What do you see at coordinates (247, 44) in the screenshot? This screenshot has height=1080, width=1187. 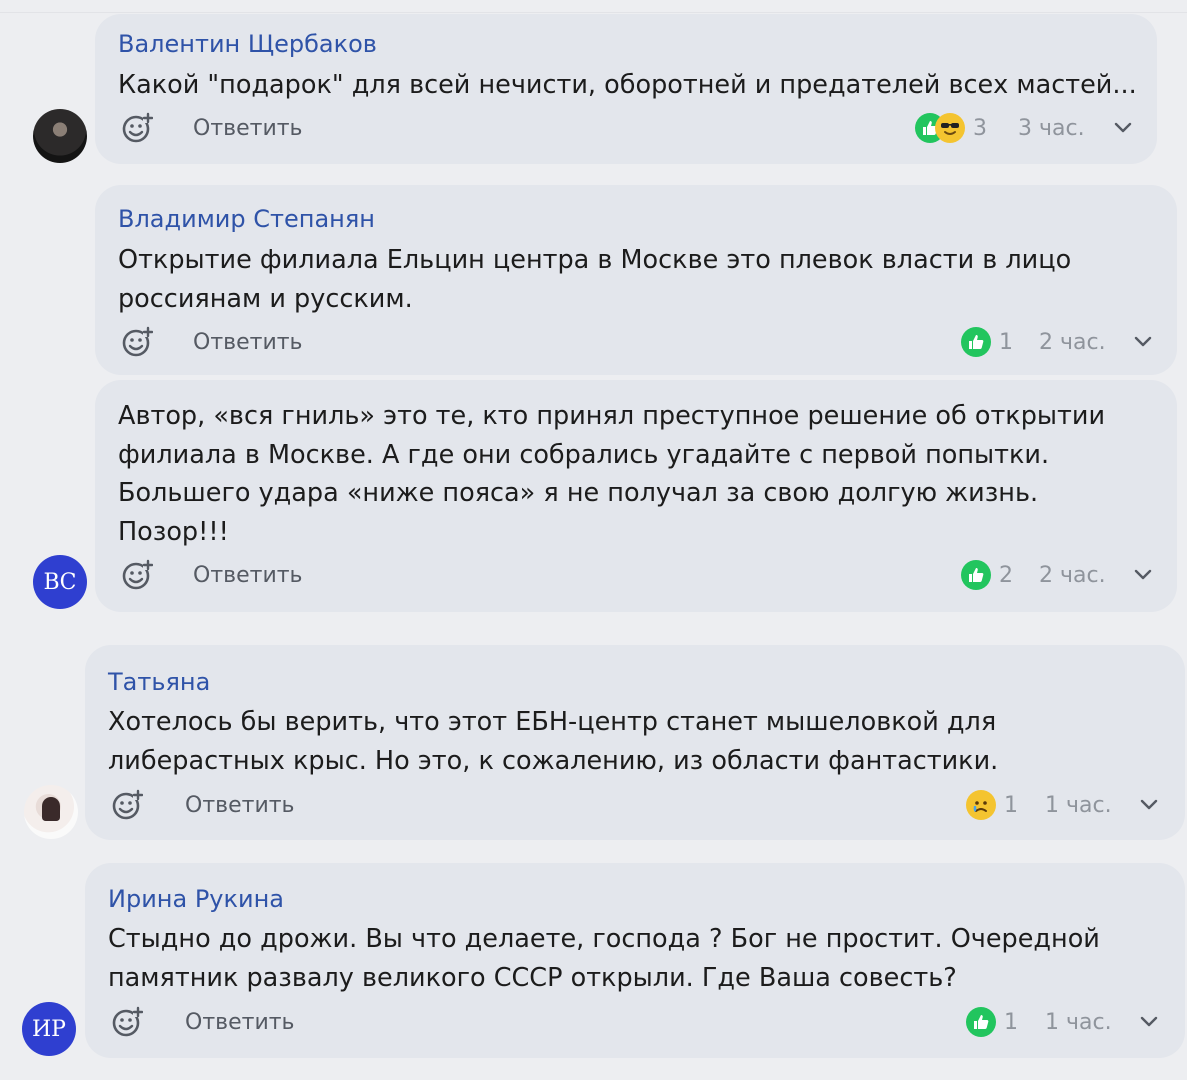 I see `comment-author: Валентин Щербаков` at bounding box center [247, 44].